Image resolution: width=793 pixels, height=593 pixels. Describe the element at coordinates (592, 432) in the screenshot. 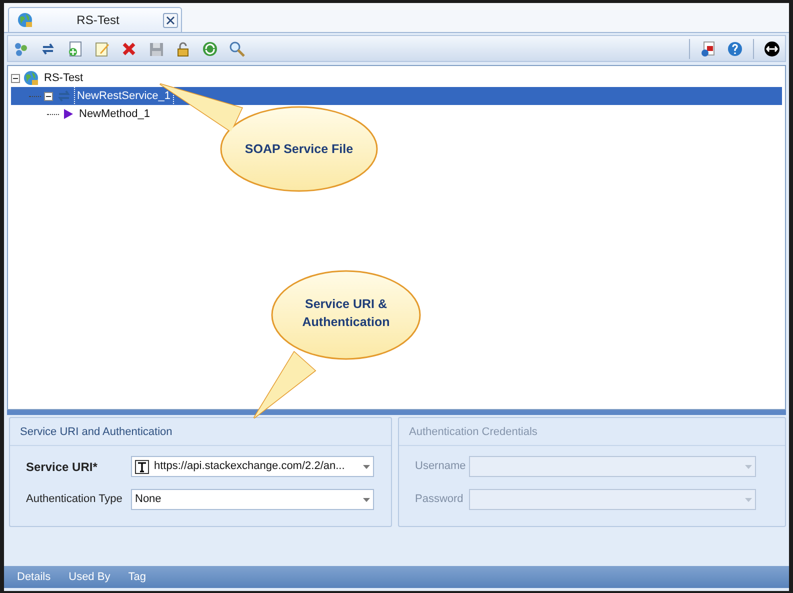

I see `group-title: Authentication Credentials` at that location.